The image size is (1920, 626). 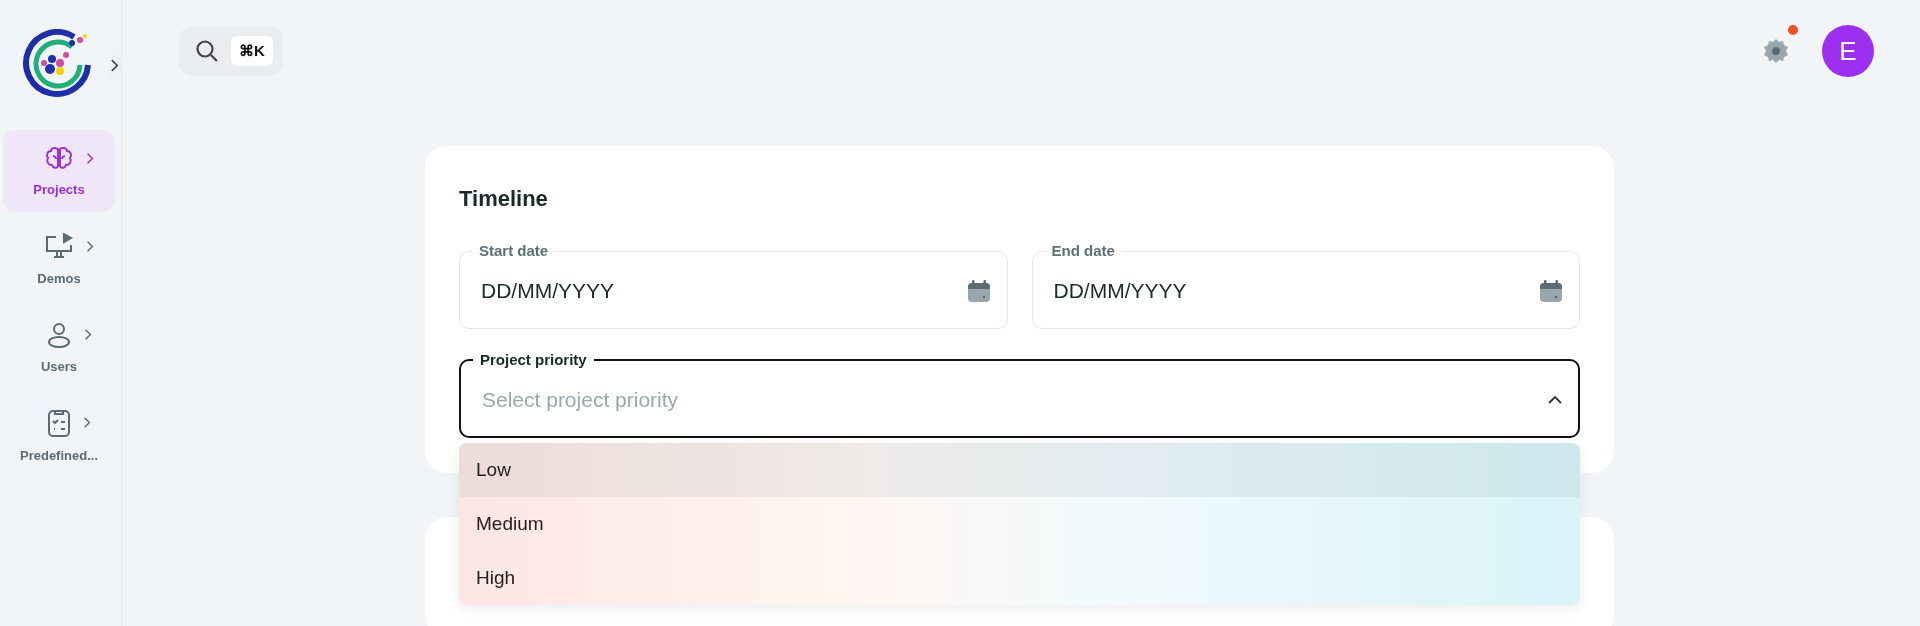 What do you see at coordinates (1014, 399) in the screenshot?
I see `priority-input: Select project priority` at bounding box center [1014, 399].